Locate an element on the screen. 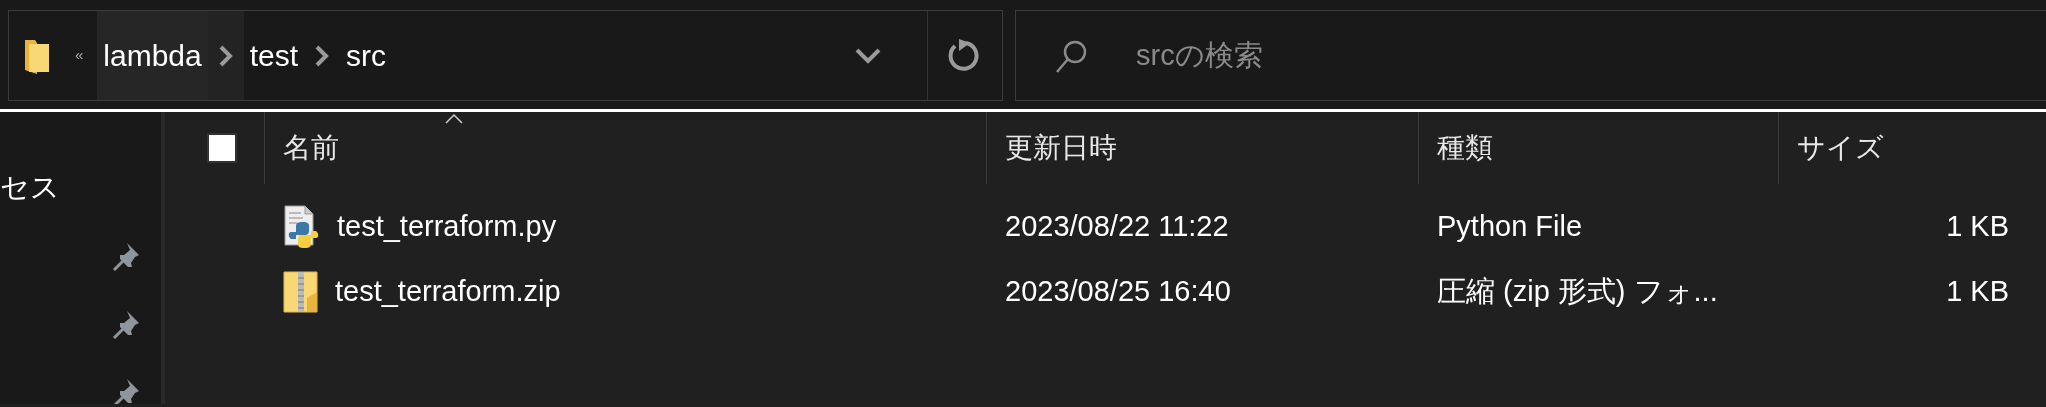  sidebar-item: セス is located at coordinates (30, 188).